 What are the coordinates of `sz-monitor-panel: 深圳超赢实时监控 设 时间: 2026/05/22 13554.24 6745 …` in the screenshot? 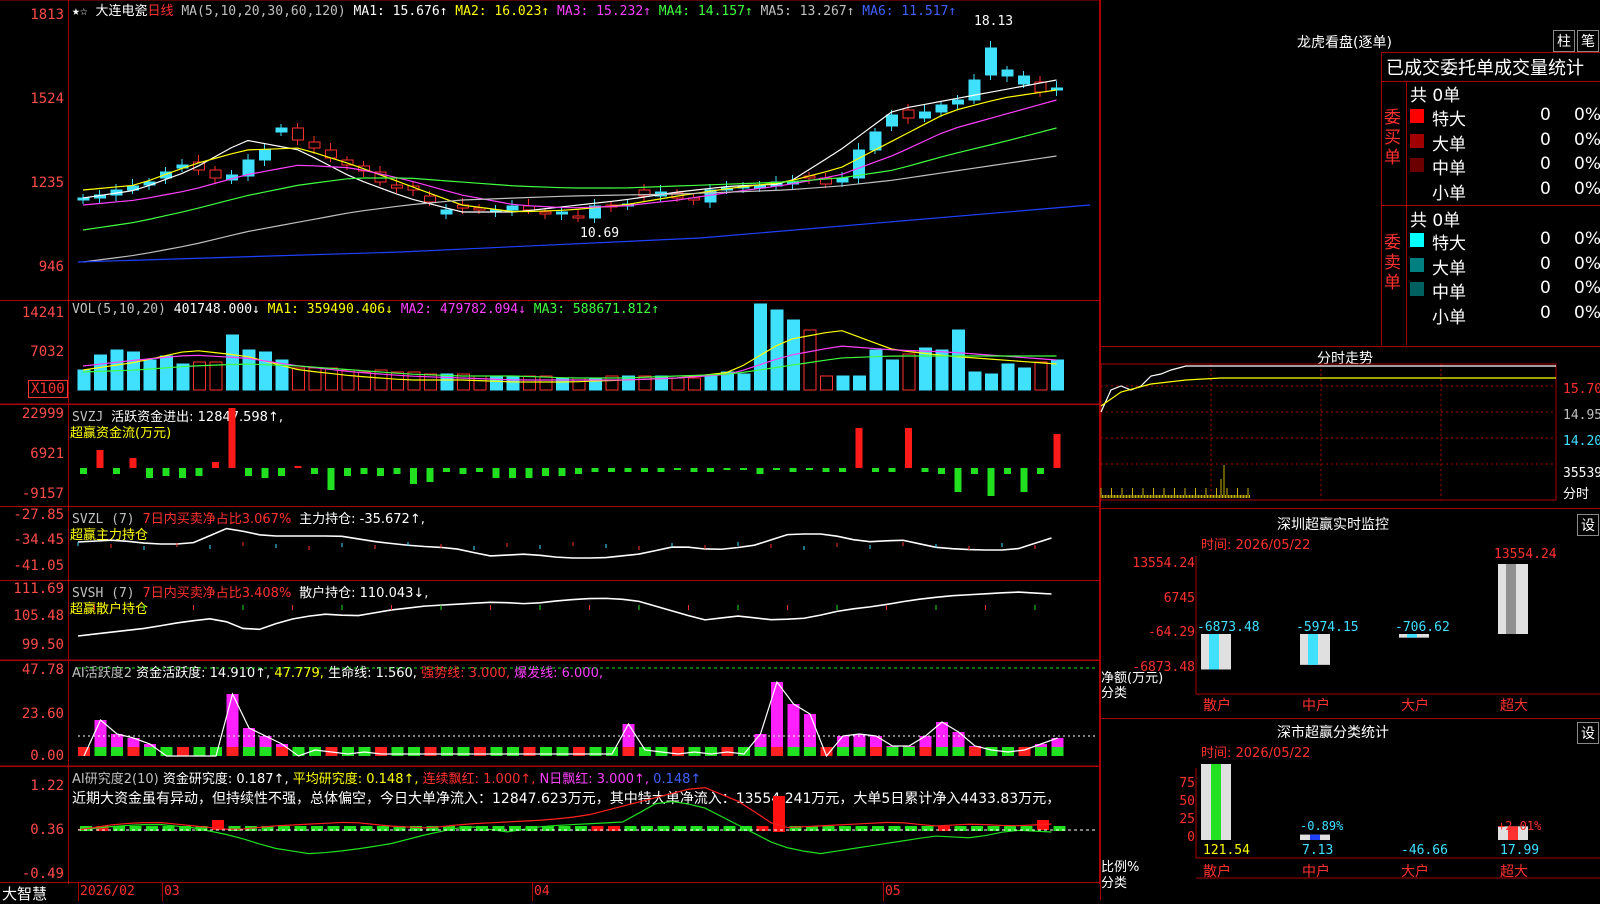 It's located at (1350, 613).